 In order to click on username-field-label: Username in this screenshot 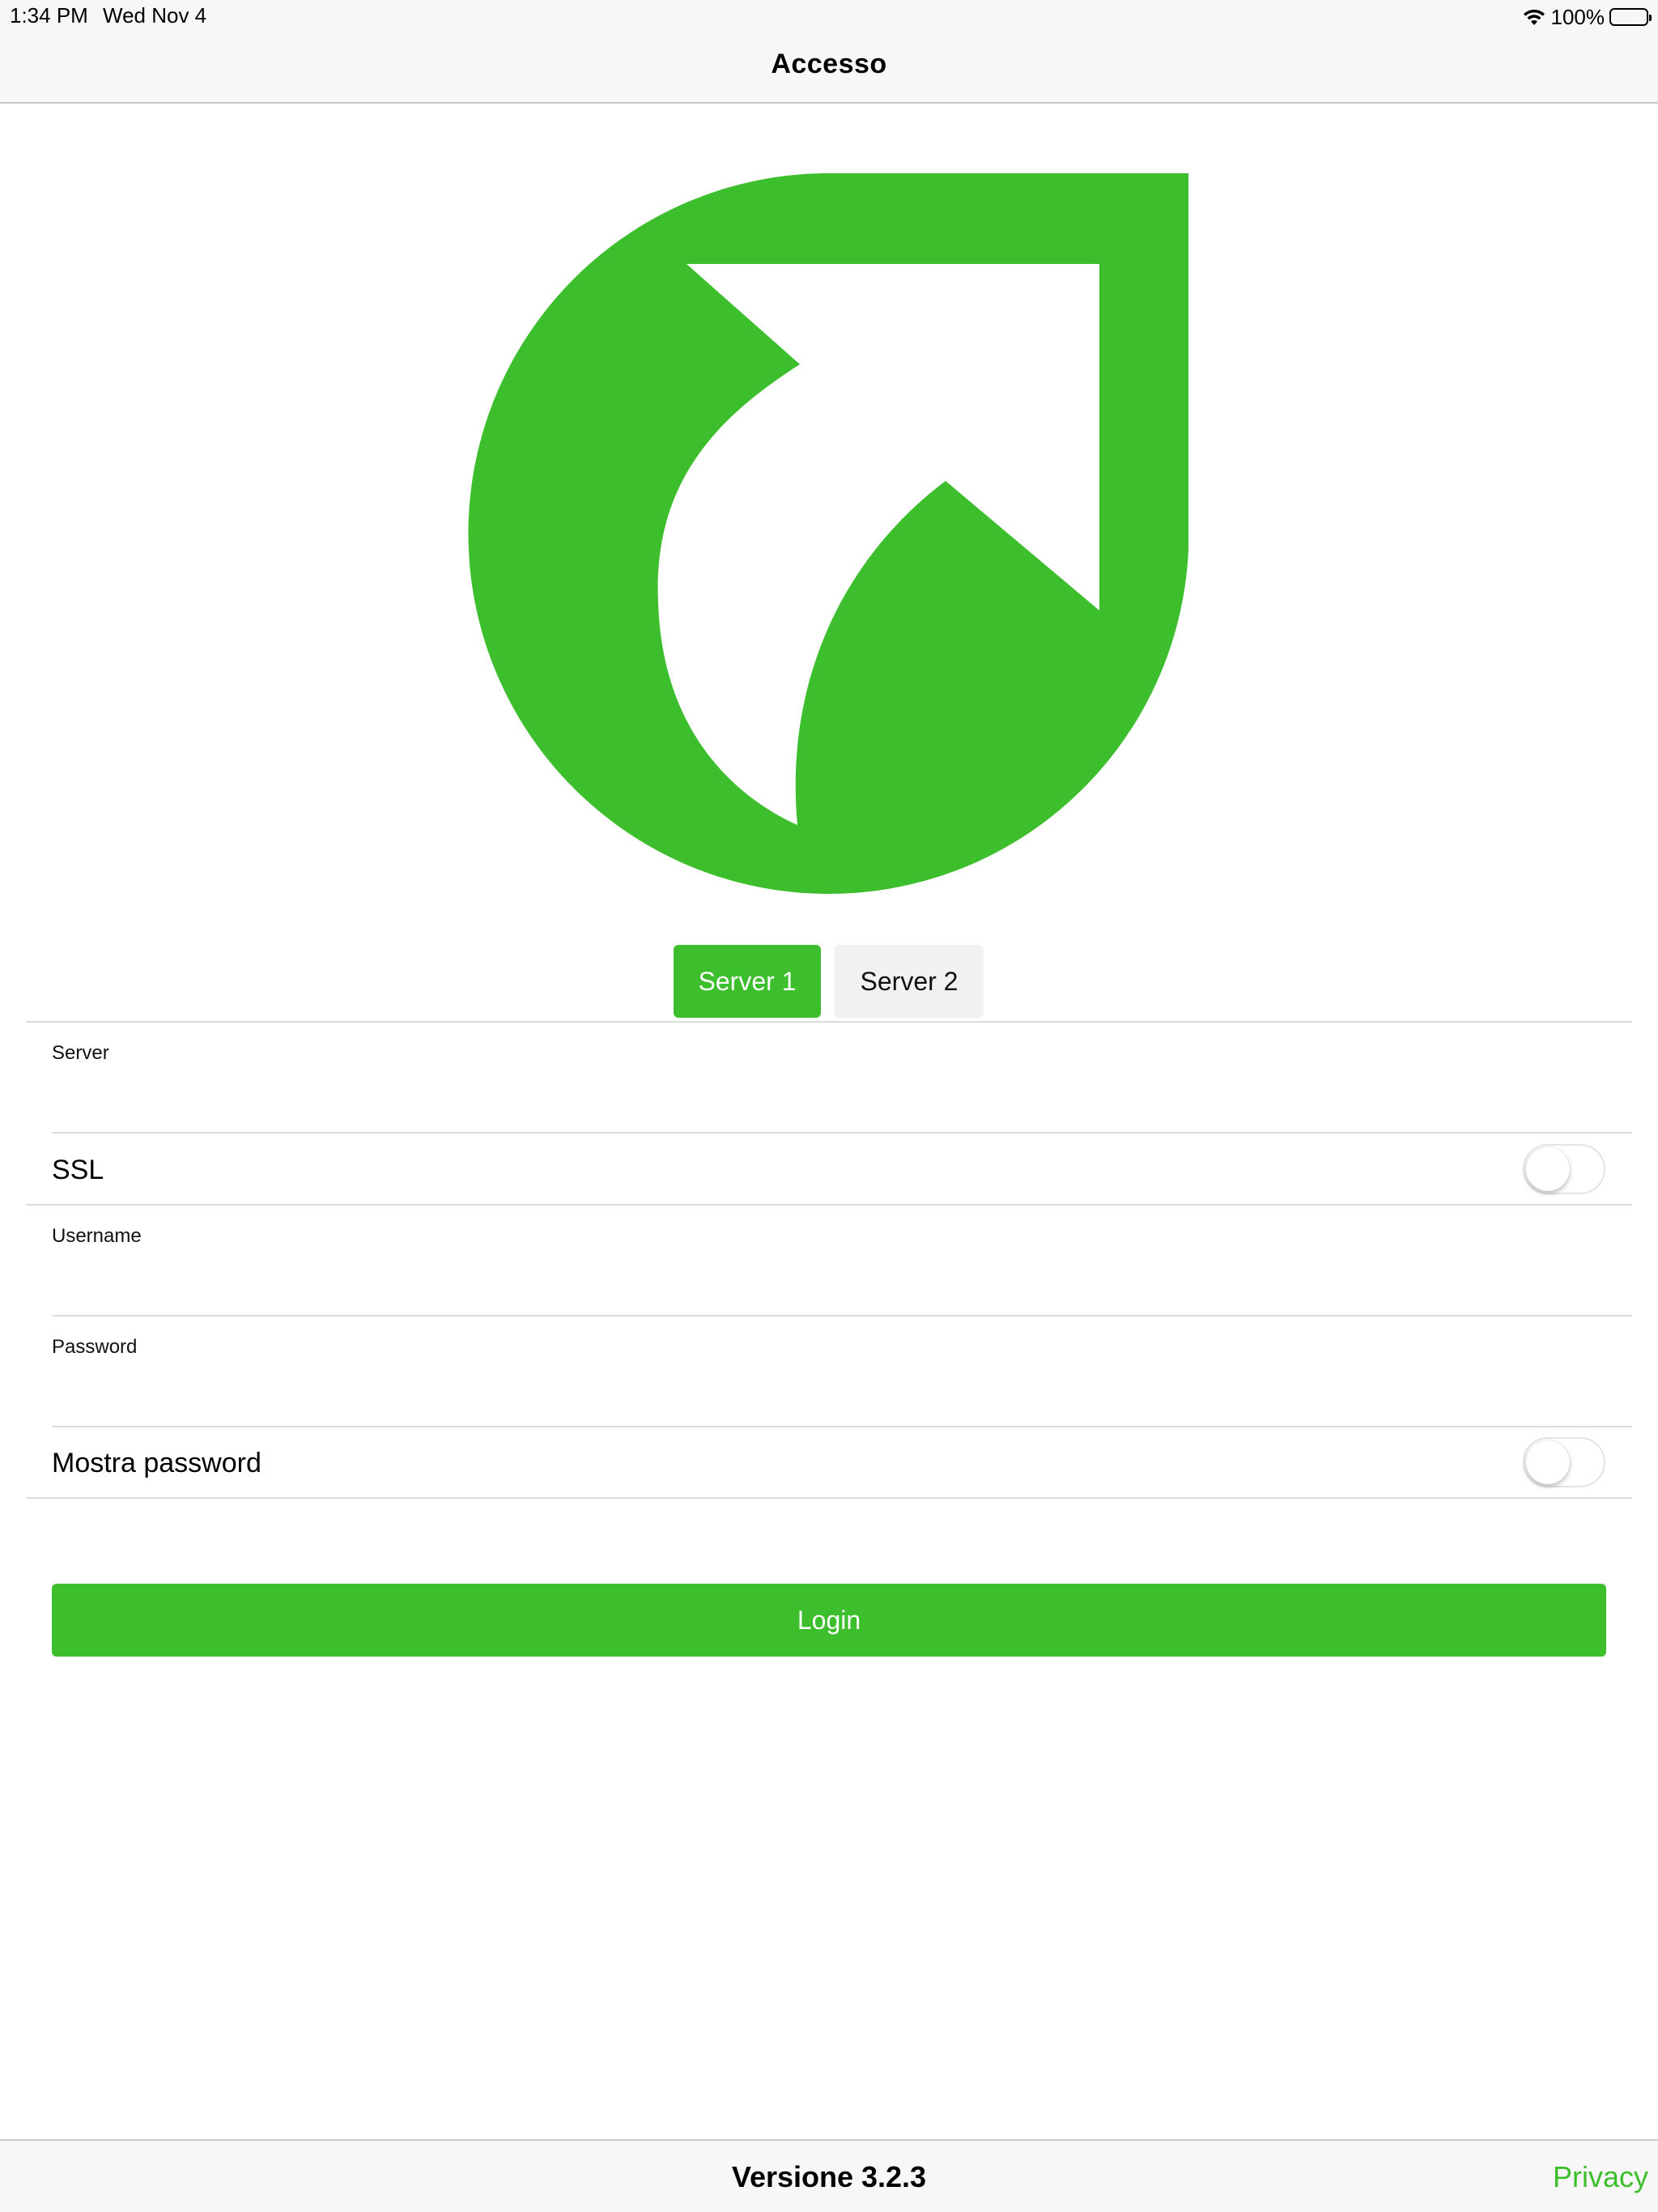, I will do `click(97, 1236)`.